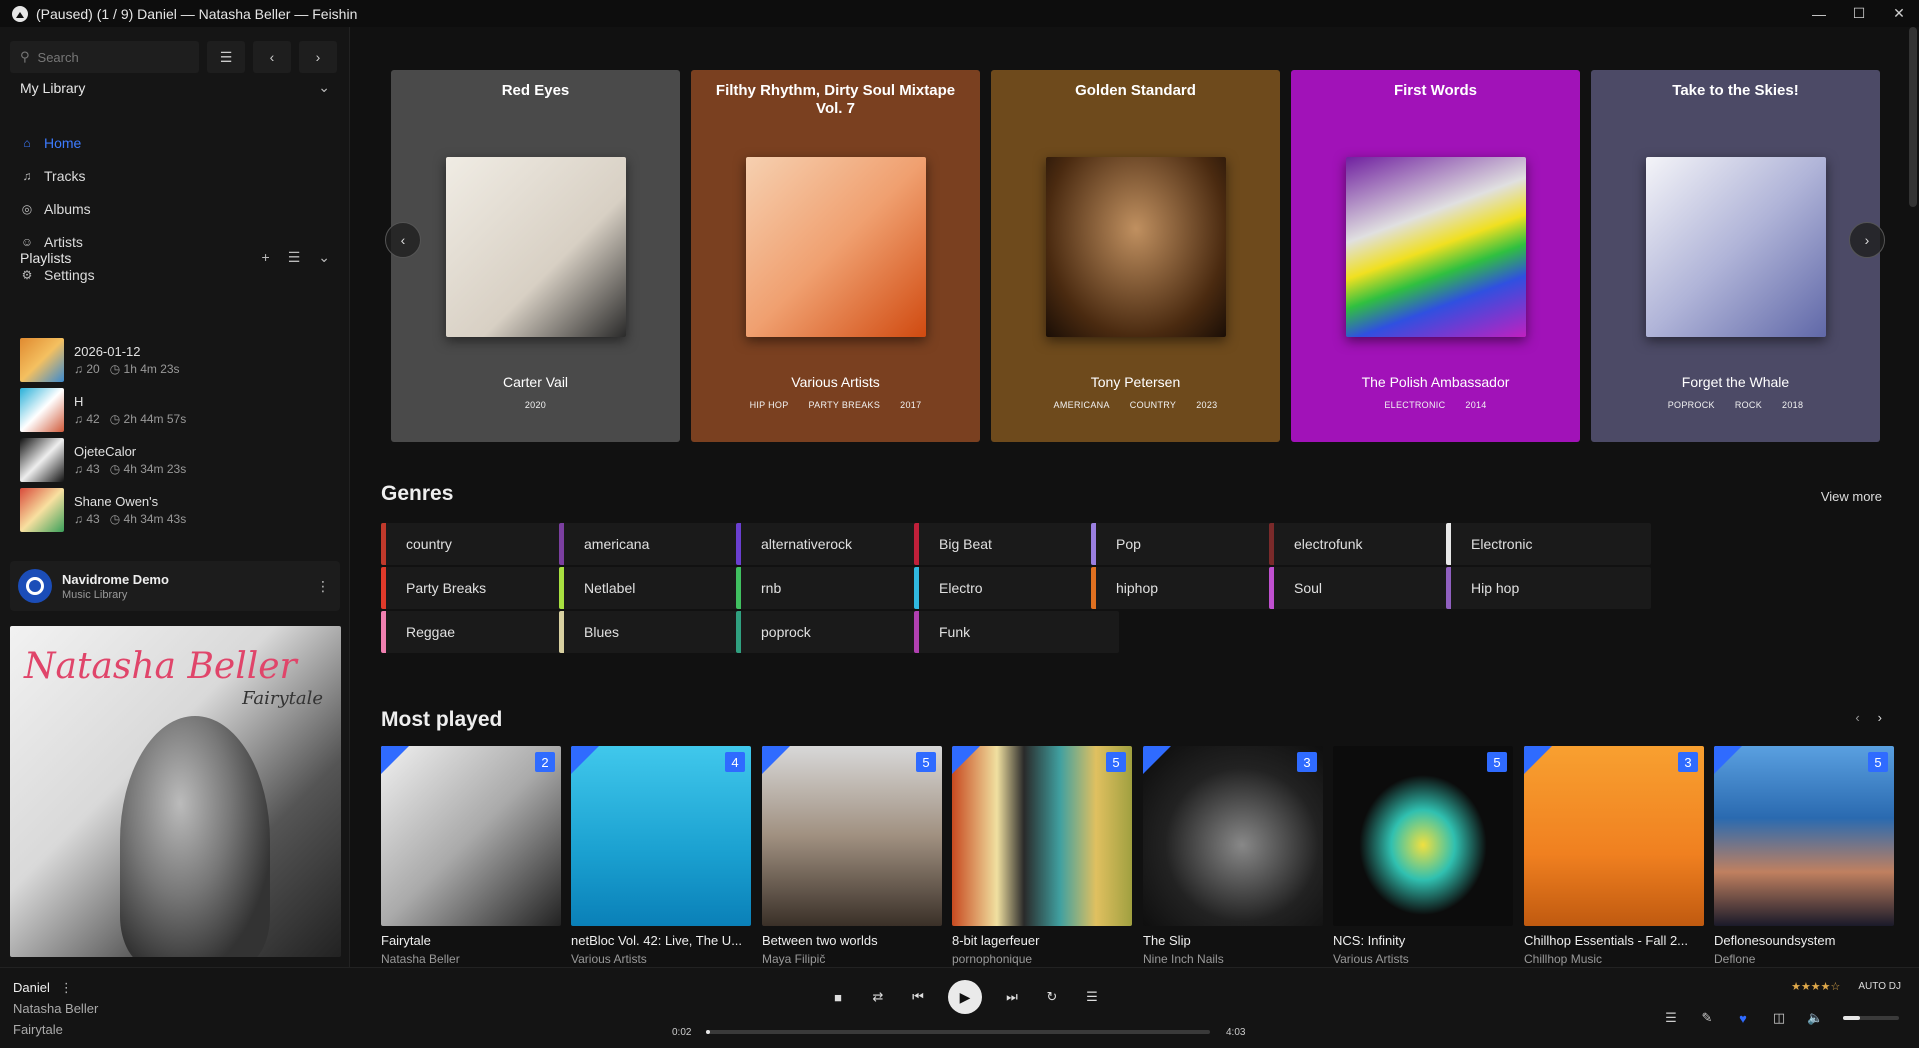  I want to click on rating-stars: ★★★★☆, so click(1815, 986).